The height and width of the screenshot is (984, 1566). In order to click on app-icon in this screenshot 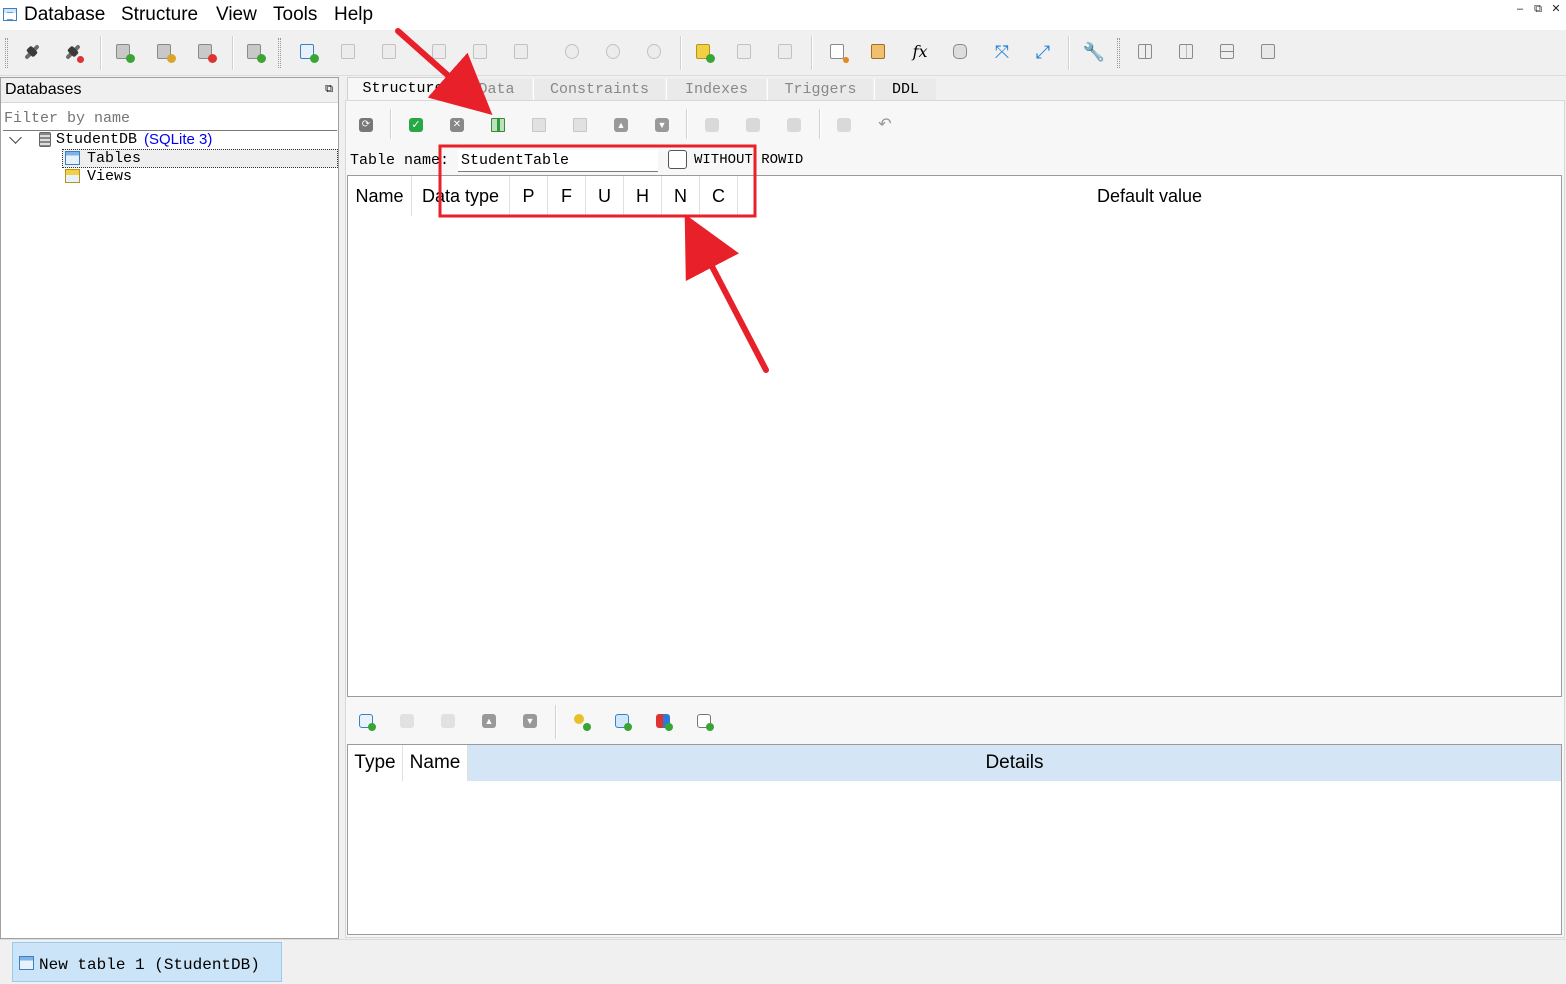, I will do `click(10, 14)`.